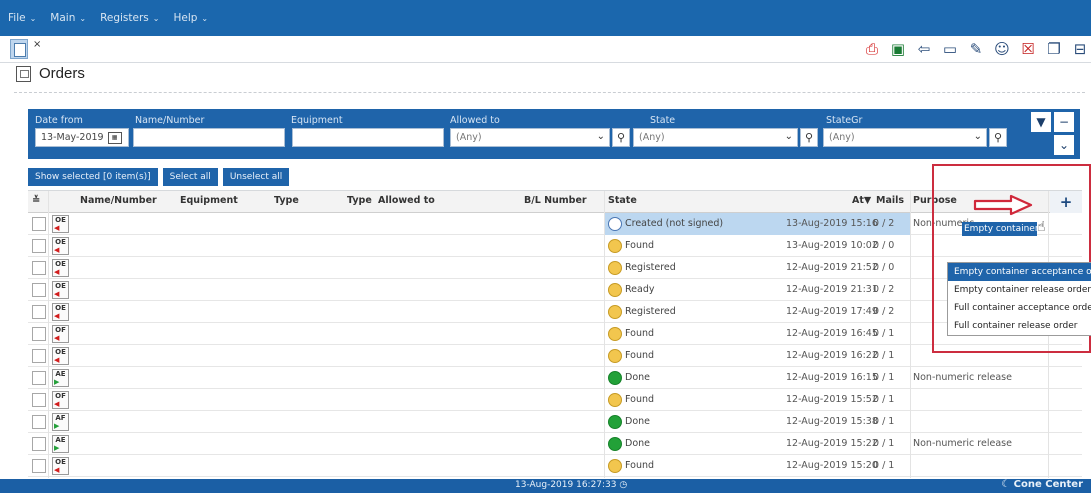 This screenshot has width=1091, height=493. I want to click on menu-registers: Registers ⌄, so click(129, 18).